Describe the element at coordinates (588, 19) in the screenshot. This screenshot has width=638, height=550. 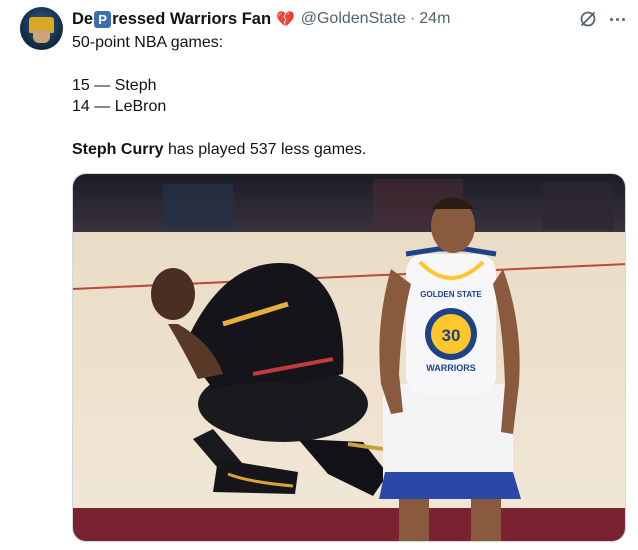
I see `no-entry-icon` at that location.